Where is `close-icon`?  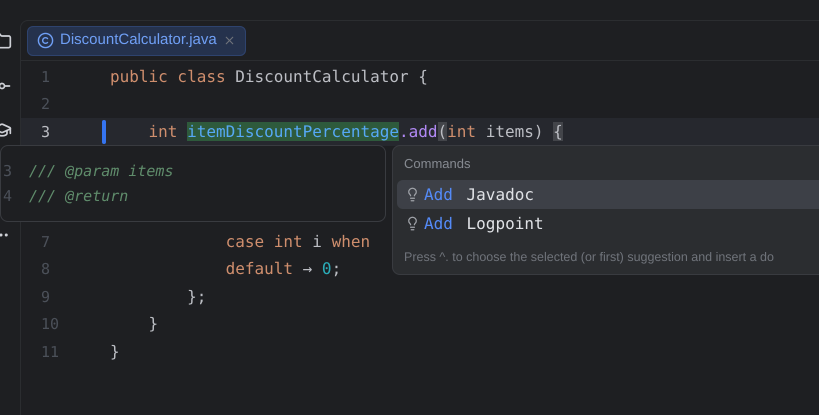
close-icon is located at coordinates (229, 40).